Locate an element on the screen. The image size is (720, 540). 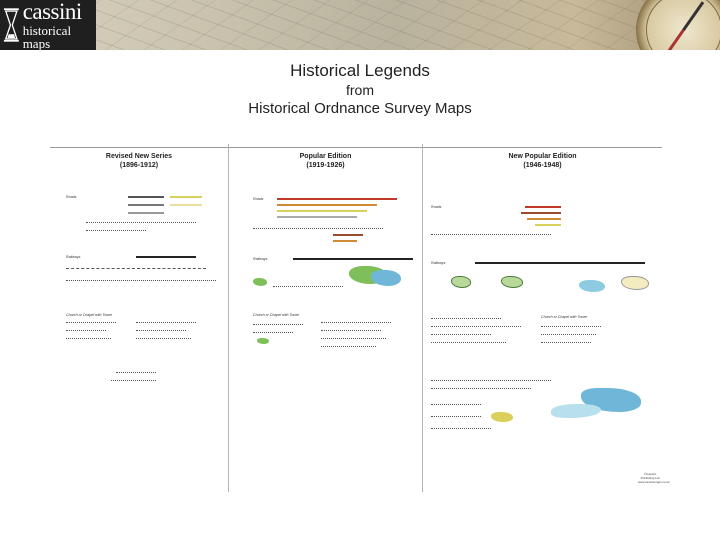
logo-text: cassini historical maps is located at coordinates (59, 25).